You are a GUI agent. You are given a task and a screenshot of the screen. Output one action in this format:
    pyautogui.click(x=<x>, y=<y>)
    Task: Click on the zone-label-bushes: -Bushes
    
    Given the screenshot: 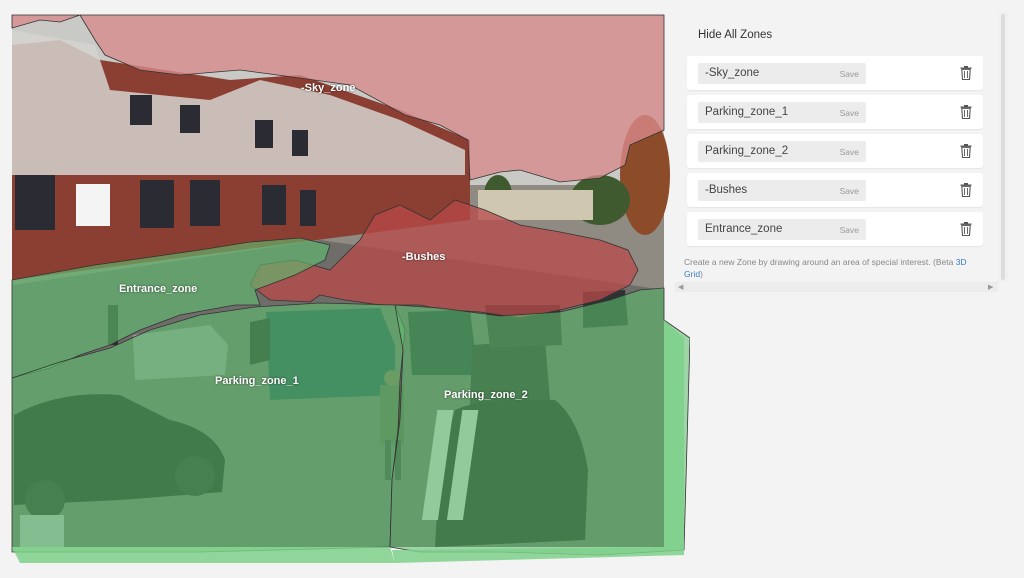 What is the action you would take?
    pyautogui.click(x=424, y=257)
    